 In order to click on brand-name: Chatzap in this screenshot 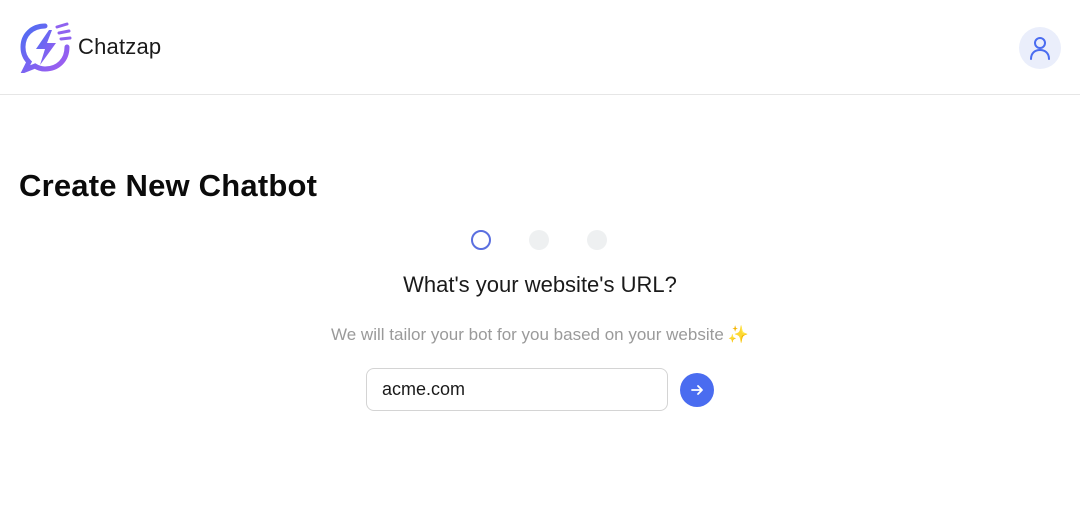, I will do `click(120, 46)`.